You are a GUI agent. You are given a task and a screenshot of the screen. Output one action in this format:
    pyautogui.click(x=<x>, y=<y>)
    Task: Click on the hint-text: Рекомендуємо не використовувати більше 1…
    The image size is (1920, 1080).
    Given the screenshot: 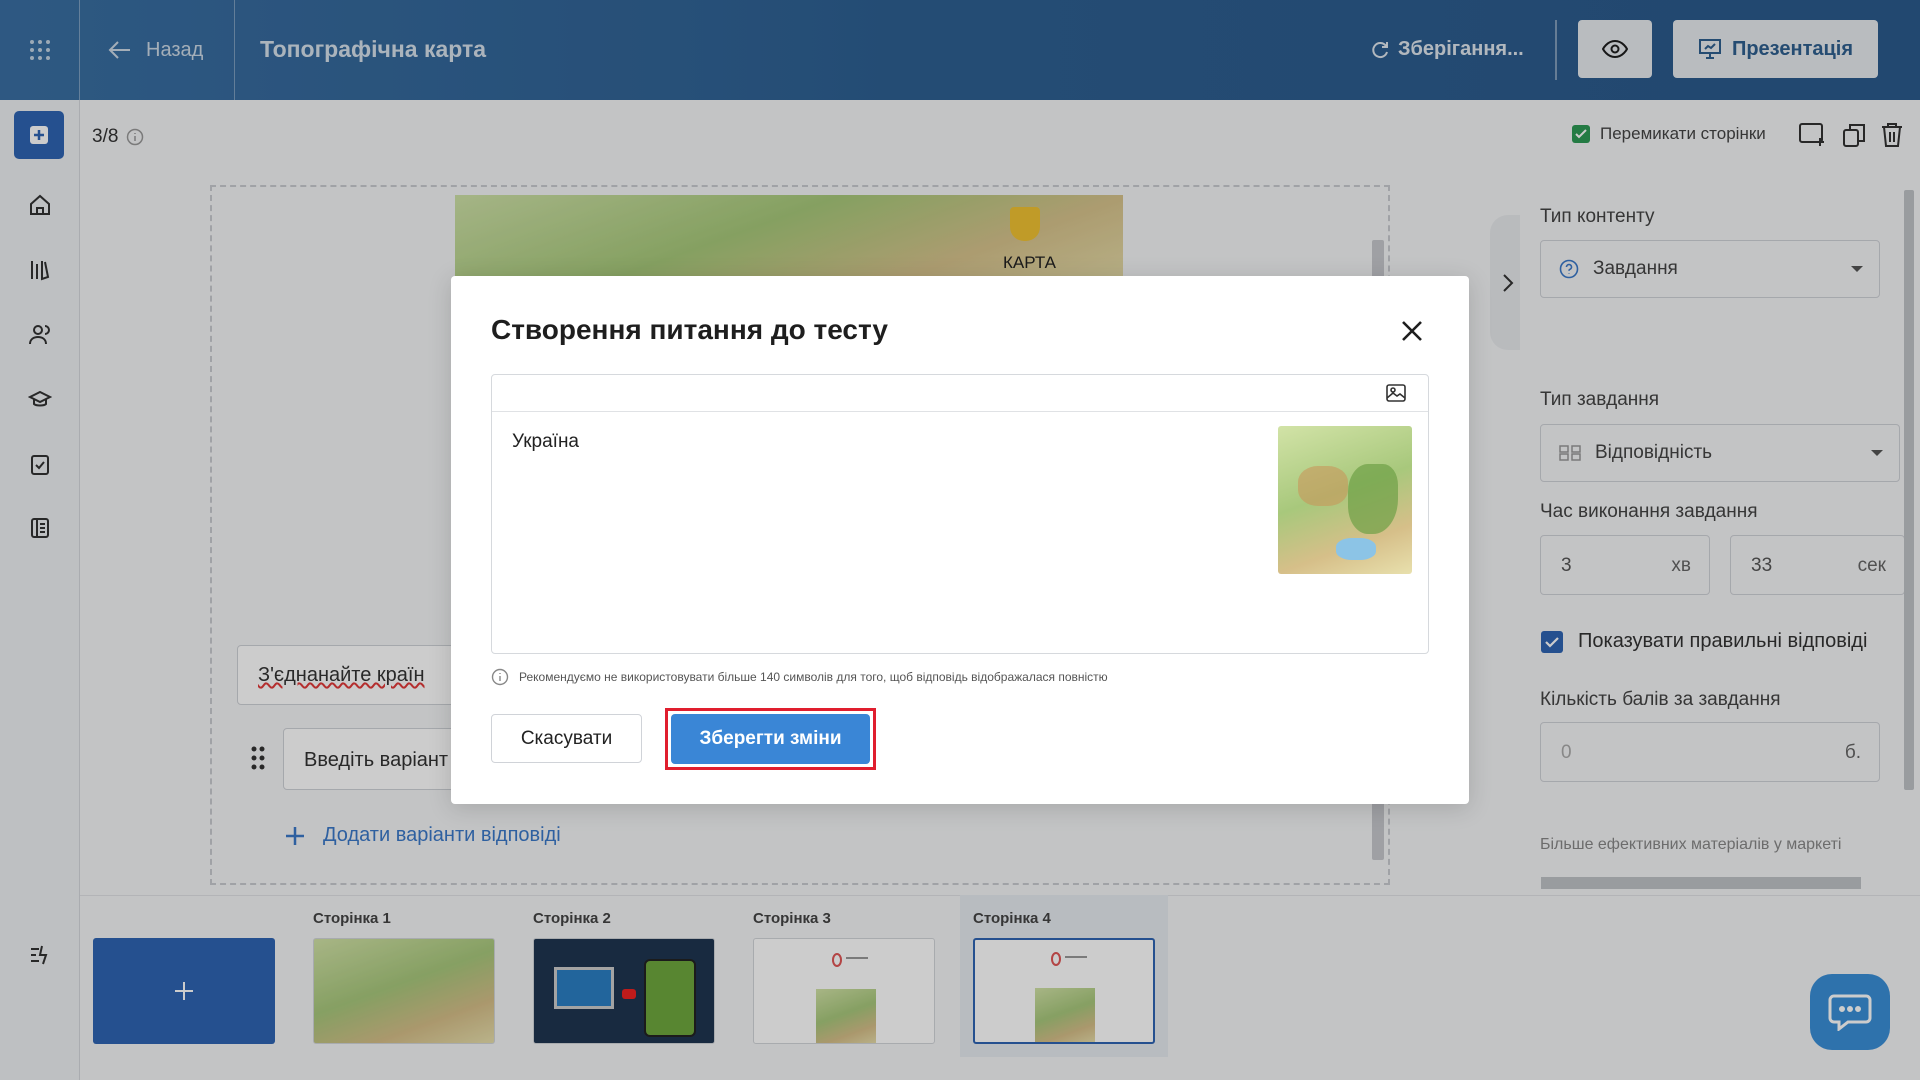 What is the action you would take?
    pyautogui.click(x=813, y=677)
    